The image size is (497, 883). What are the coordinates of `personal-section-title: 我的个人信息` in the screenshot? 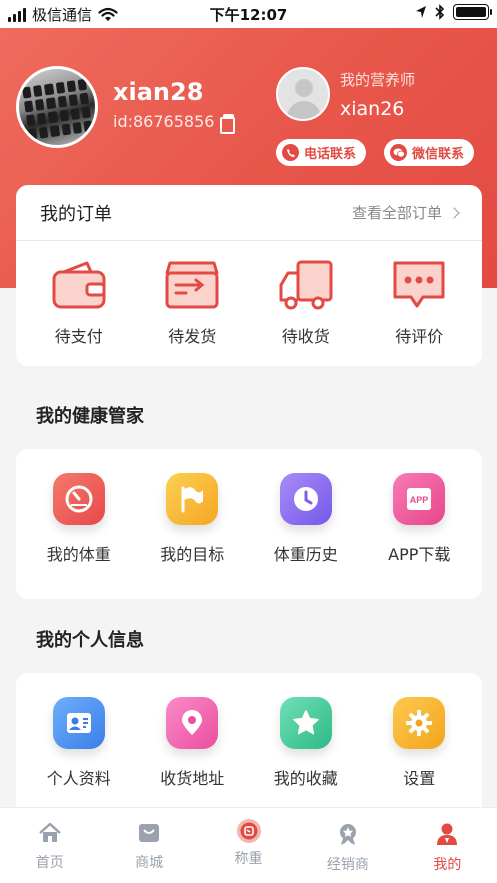 It's located at (90, 640).